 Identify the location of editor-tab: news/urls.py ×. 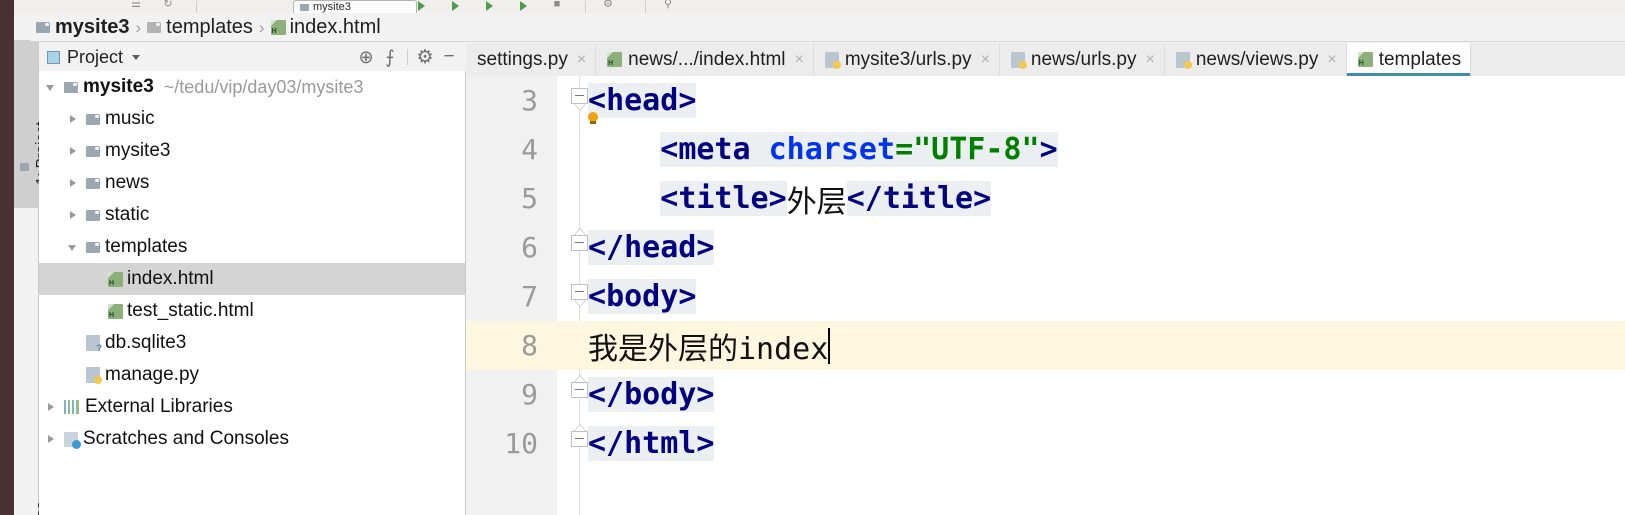
(1082, 59).